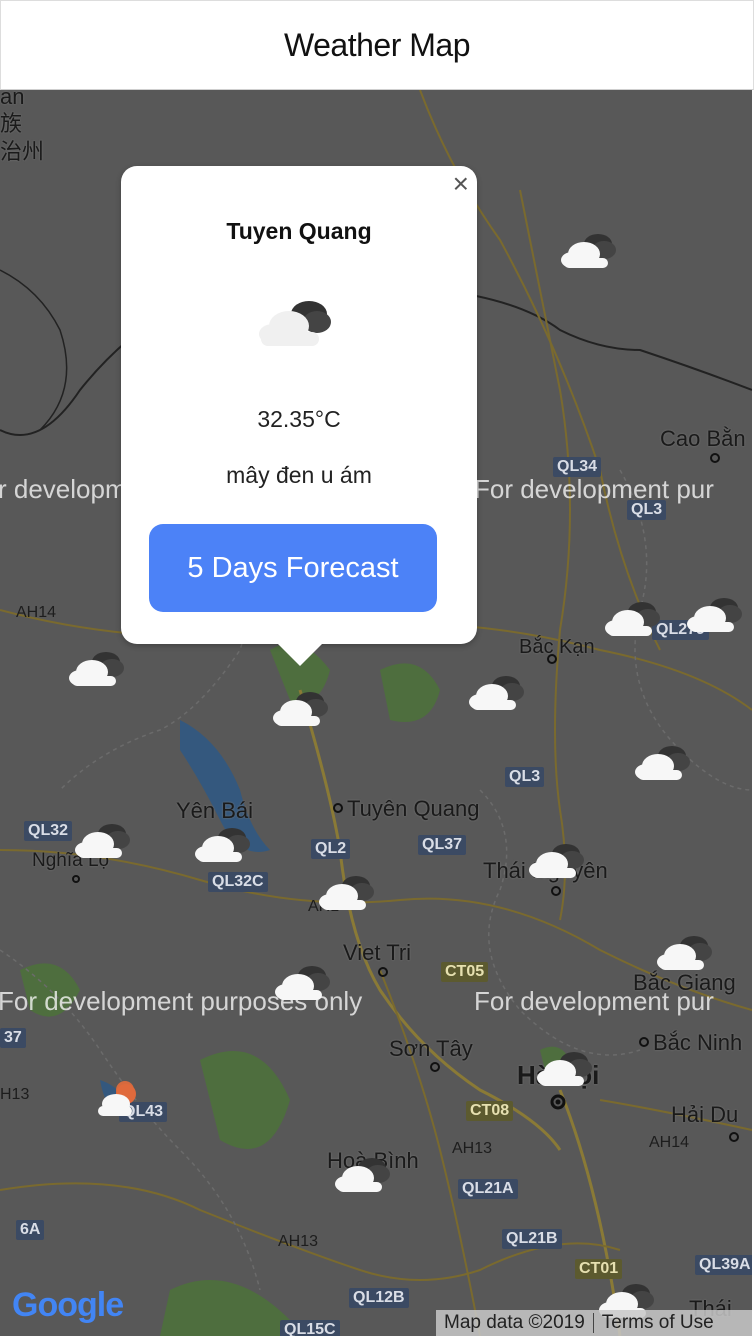 Image resolution: width=754 pixels, height=1336 pixels. What do you see at coordinates (557, 647) in the screenshot?
I see `place-label-bac-kan: Bắc Kạn` at bounding box center [557, 647].